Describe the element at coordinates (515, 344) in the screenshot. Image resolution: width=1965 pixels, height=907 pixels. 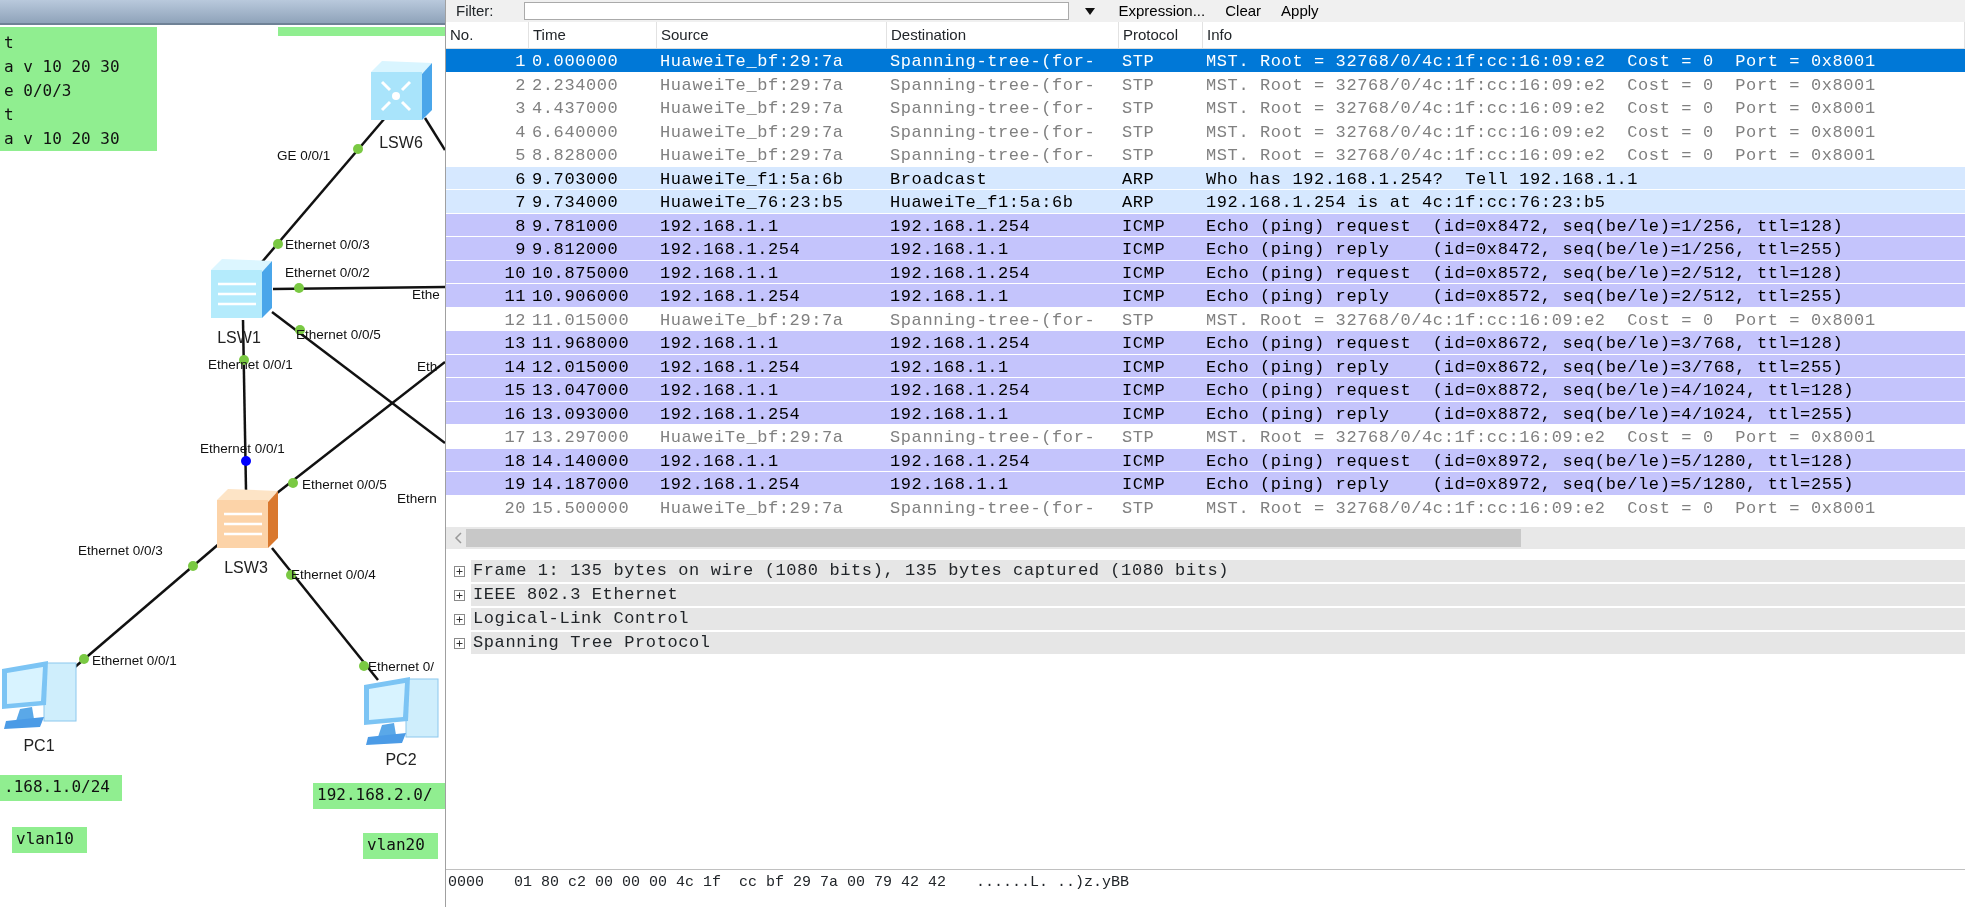
I see `packet-number: 13` at that location.